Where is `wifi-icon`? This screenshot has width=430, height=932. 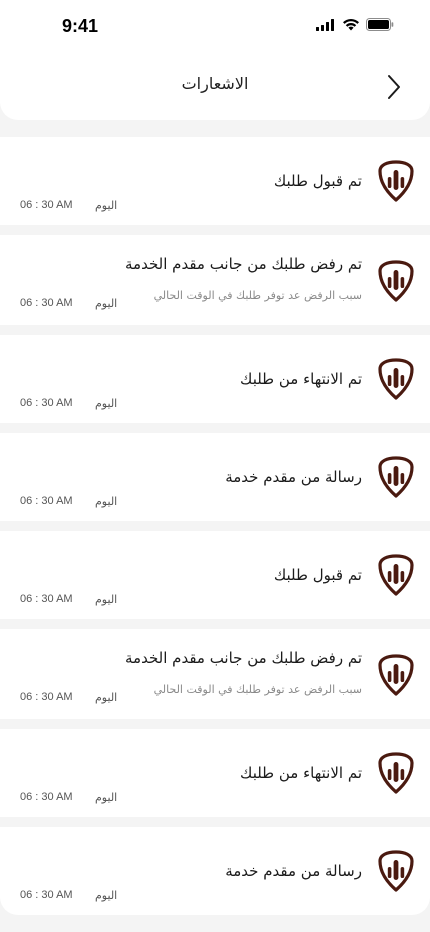
wifi-icon is located at coordinates (351, 24).